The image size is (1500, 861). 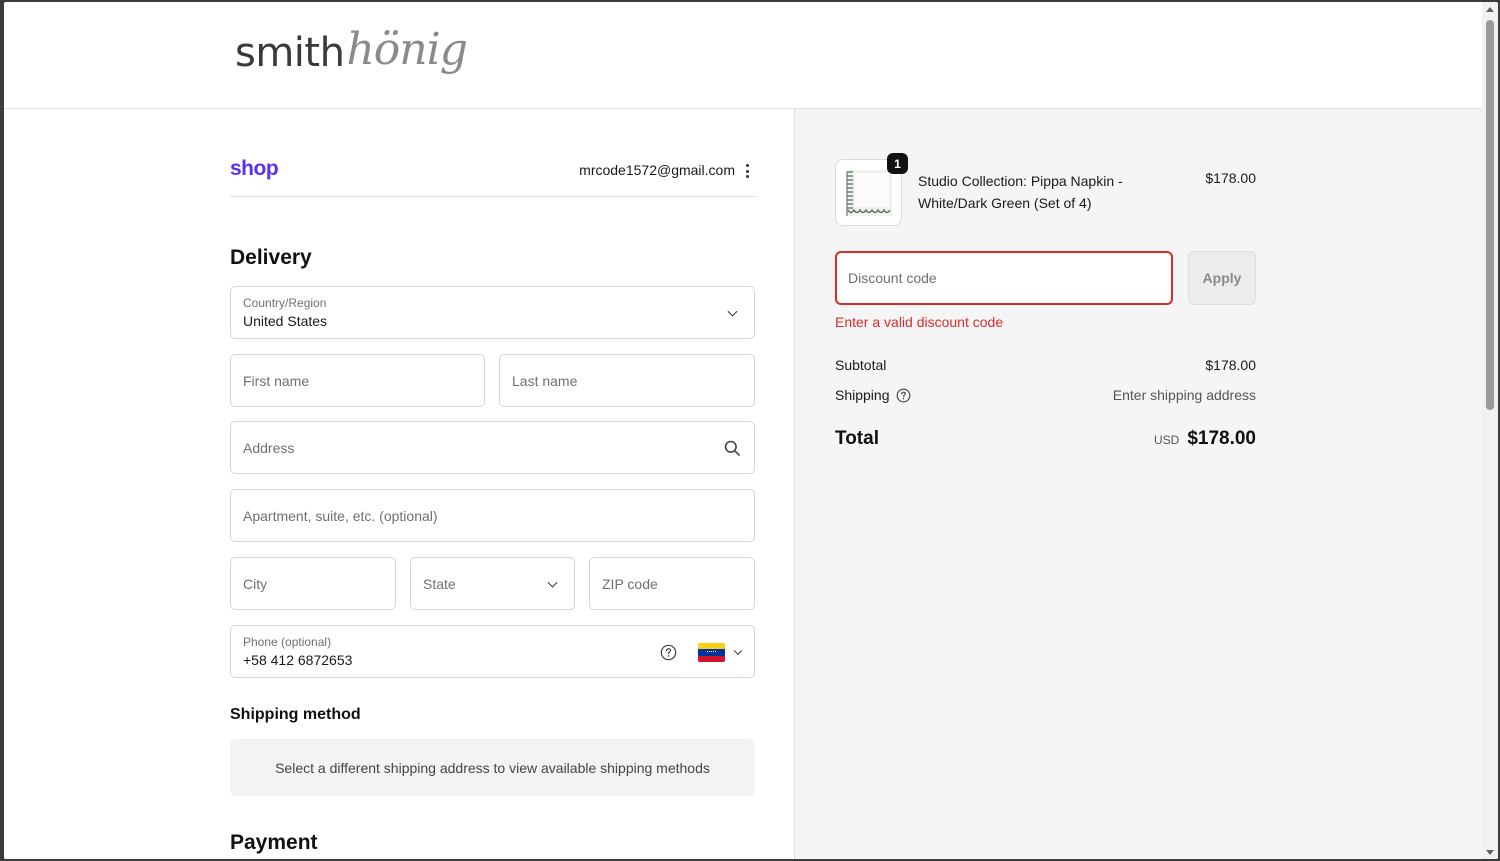 What do you see at coordinates (1184, 395) in the screenshot?
I see `shipping-value: Enter shipping address` at bounding box center [1184, 395].